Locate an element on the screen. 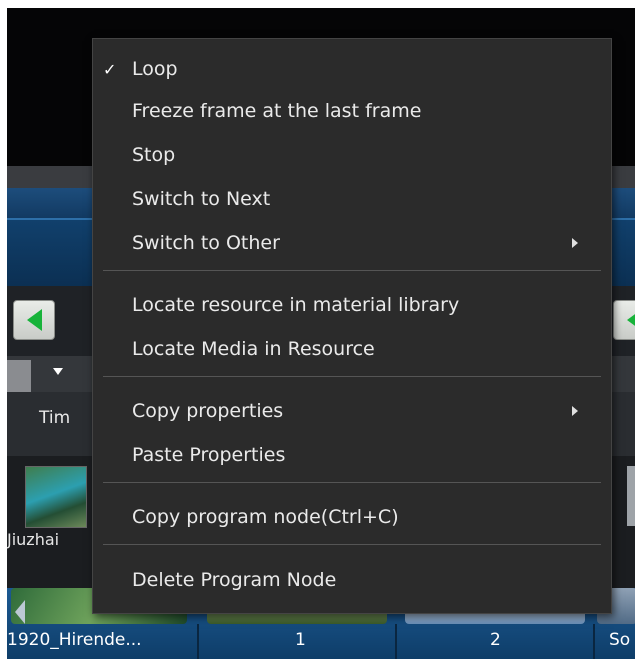  menu-item-label: Copy program node(Ctrl+C) is located at coordinates (265, 517).